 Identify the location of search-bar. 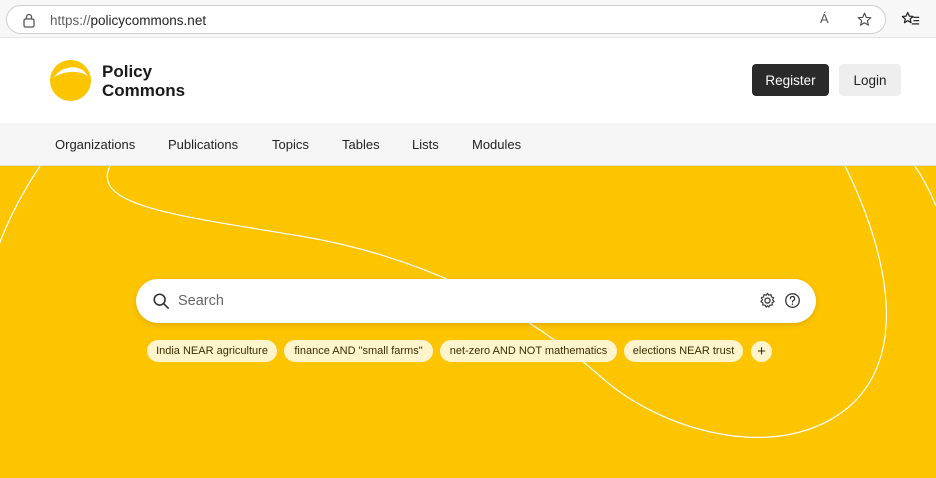
(476, 301).